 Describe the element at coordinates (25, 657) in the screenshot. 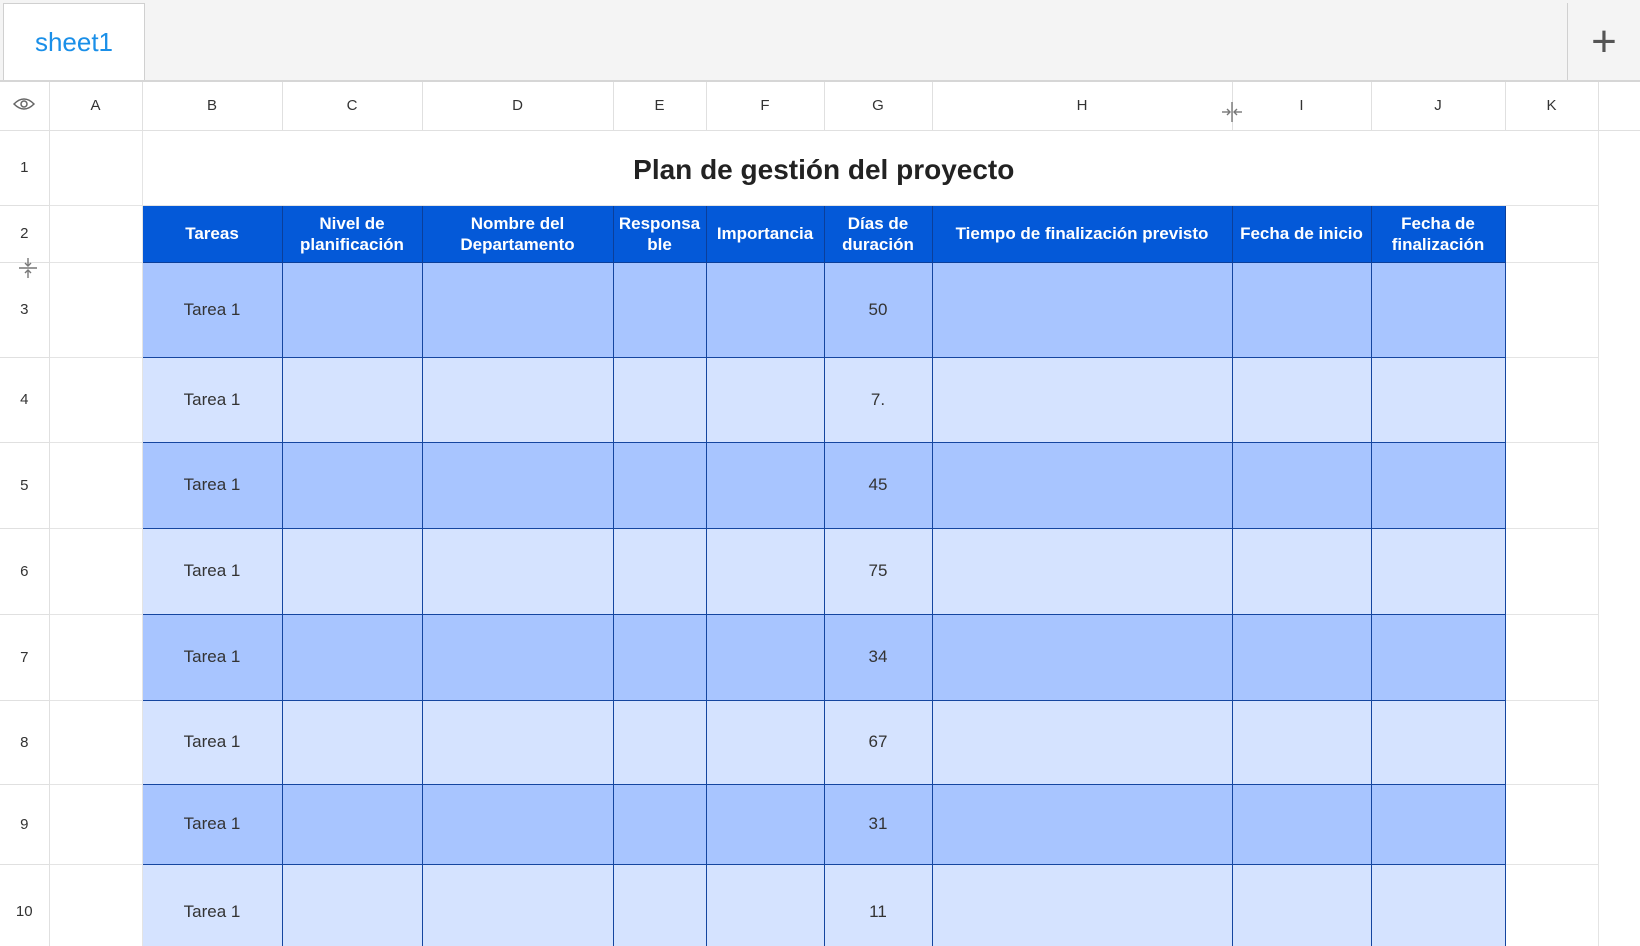

I see `row-header-7: 7` at that location.